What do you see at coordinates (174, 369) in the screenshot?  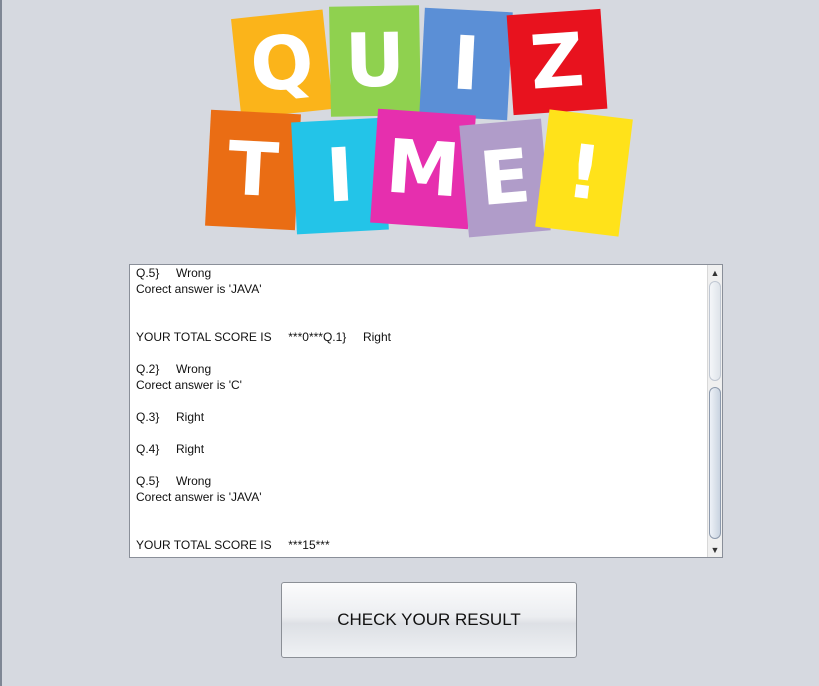 I see `result-line: Q.2} Wrong` at bounding box center [174, 369].